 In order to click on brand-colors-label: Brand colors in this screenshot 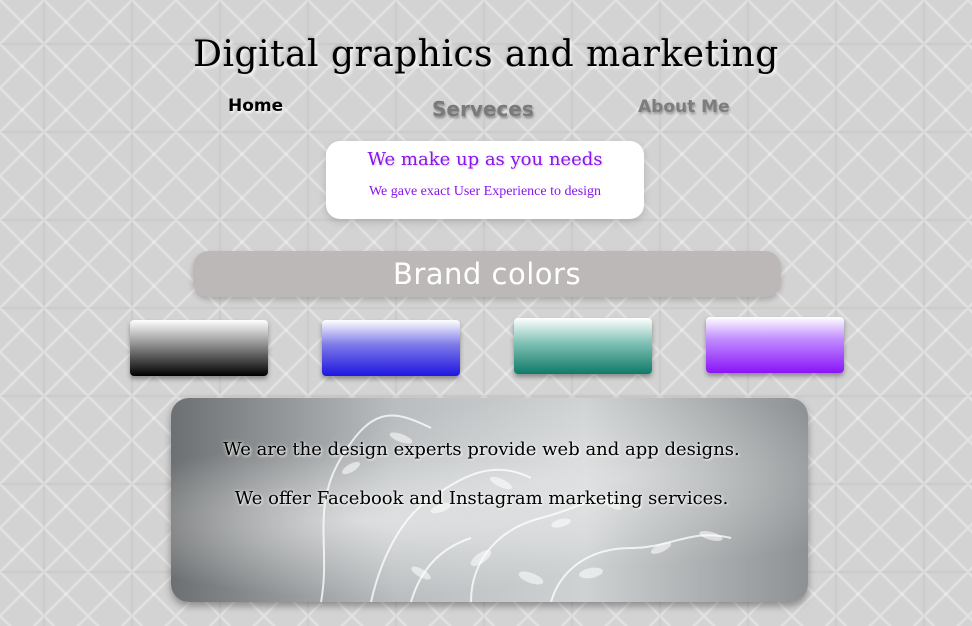, I will do `click(487, 274)`.